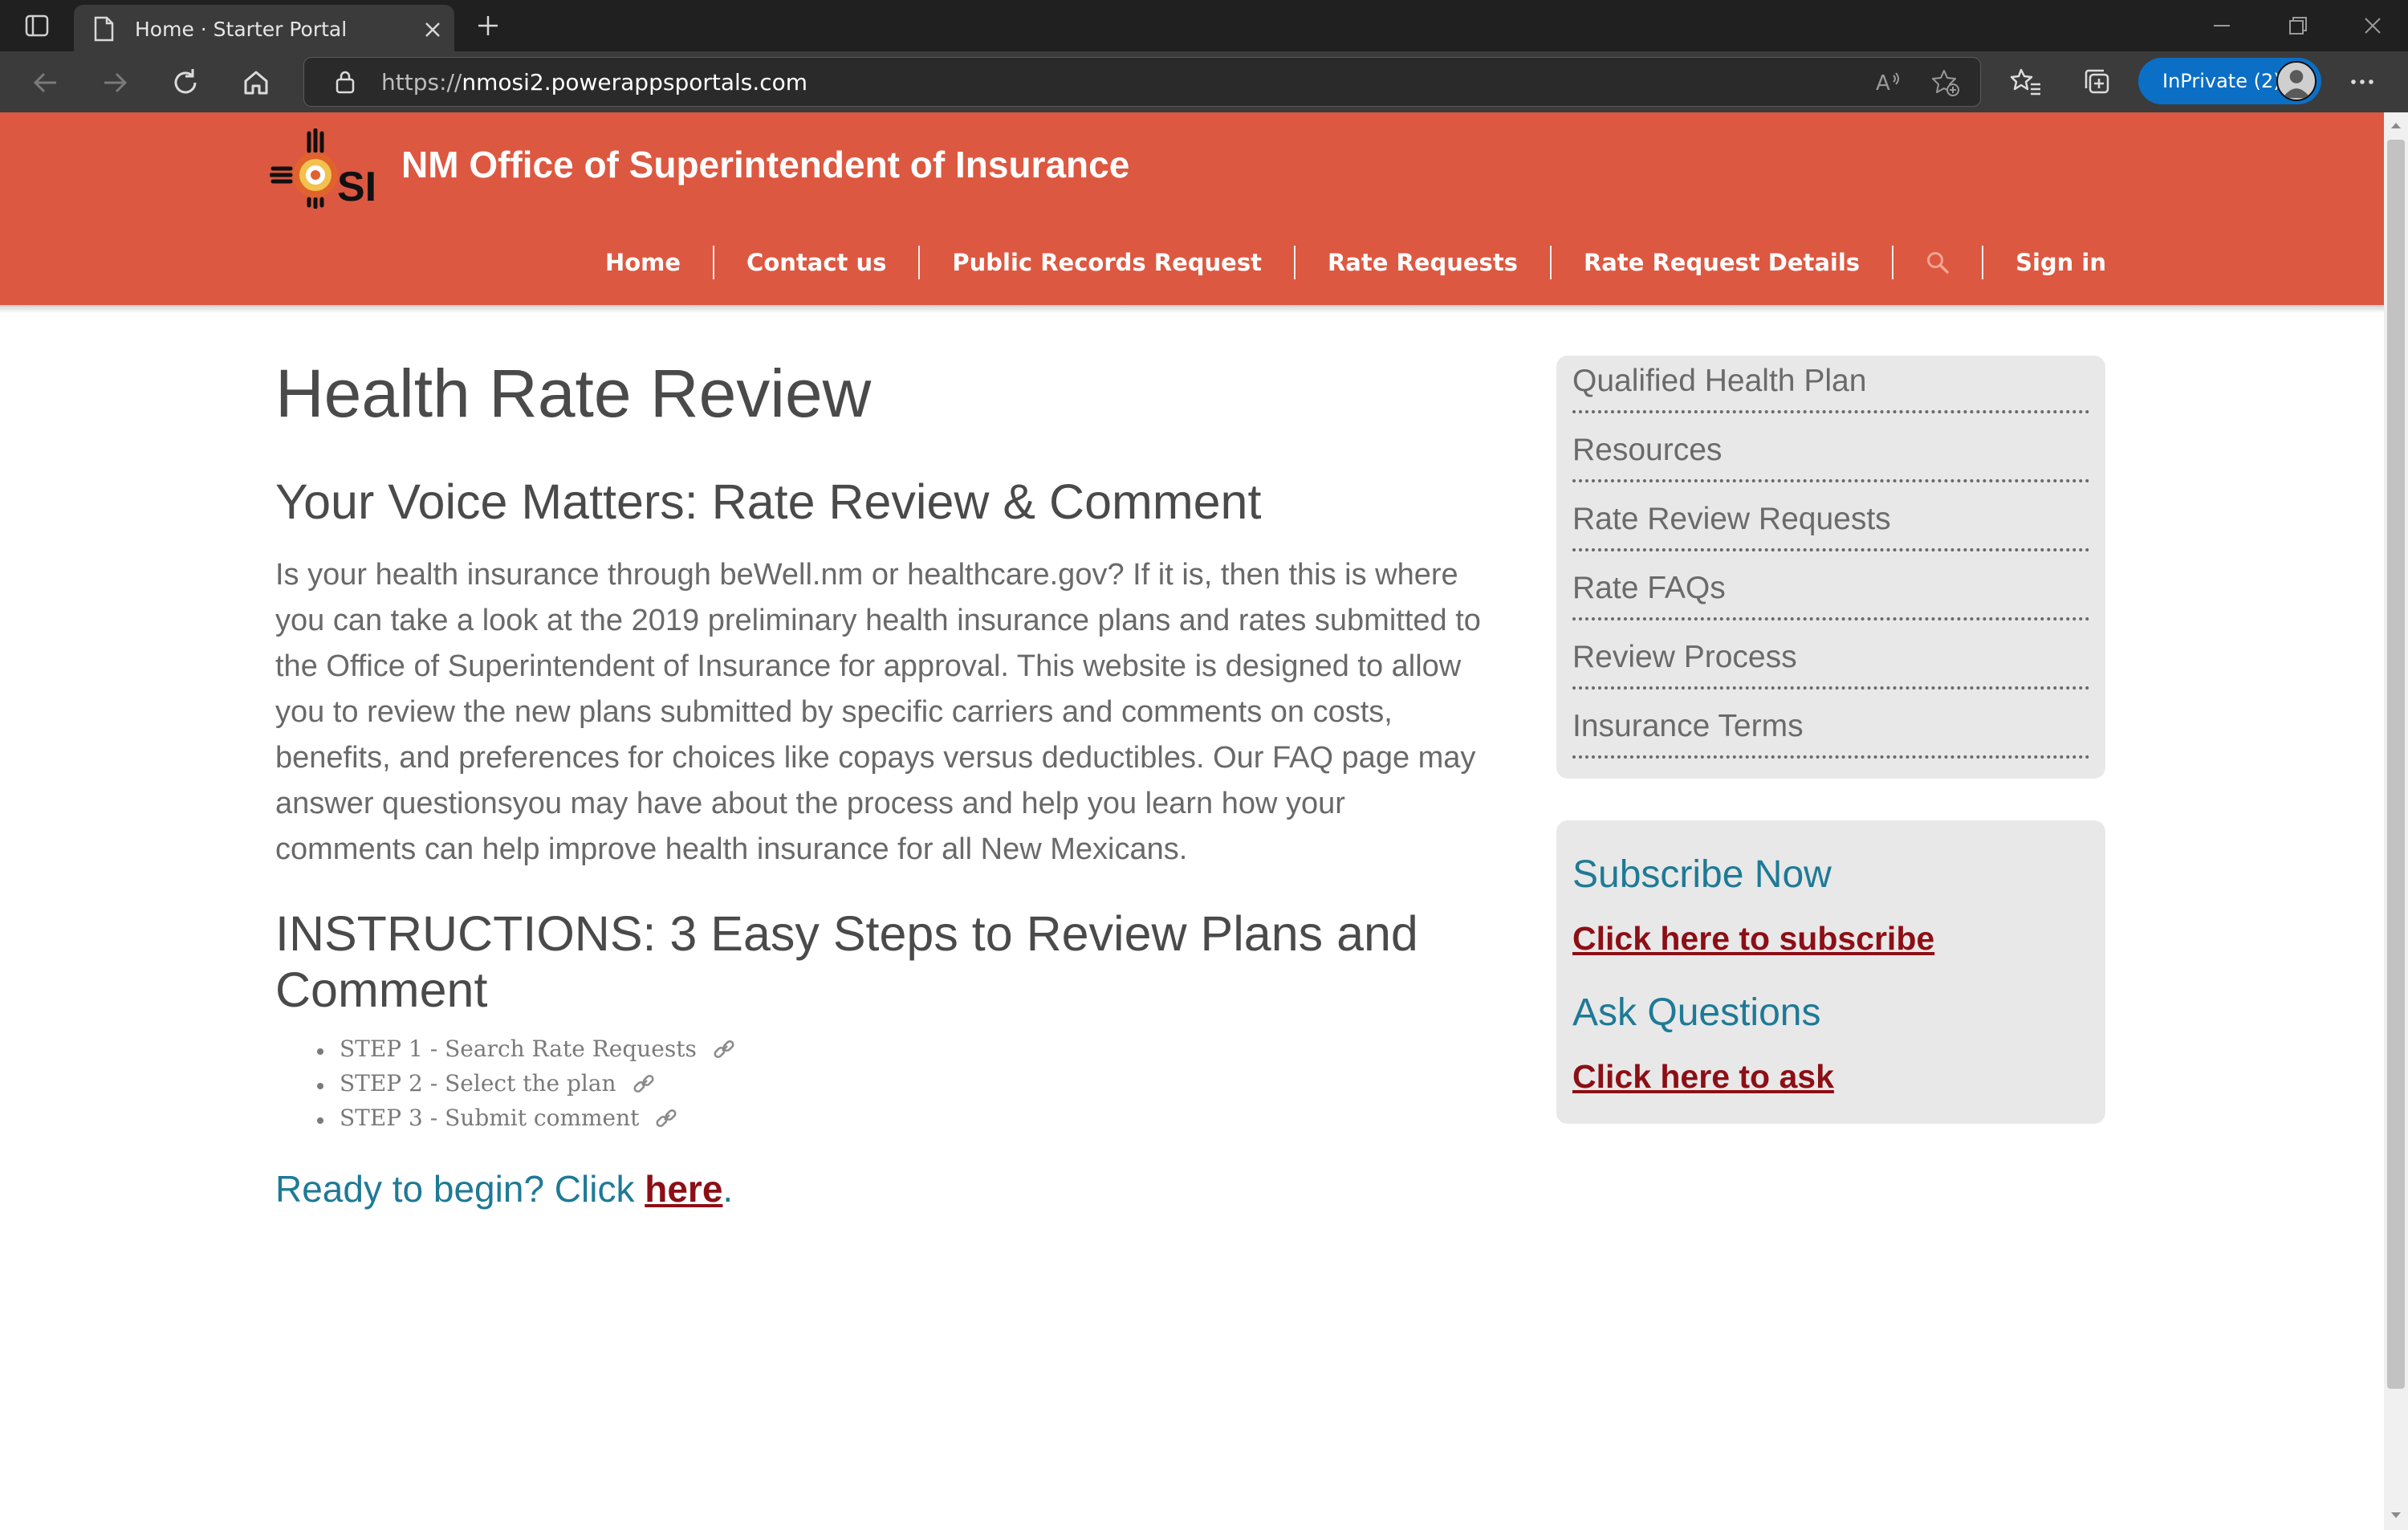 The height and width of the screenshot is (1530, 2408). Describe the element at coordinates (2362, 82) in the screenshot. I see `more-options-icon` at that location.